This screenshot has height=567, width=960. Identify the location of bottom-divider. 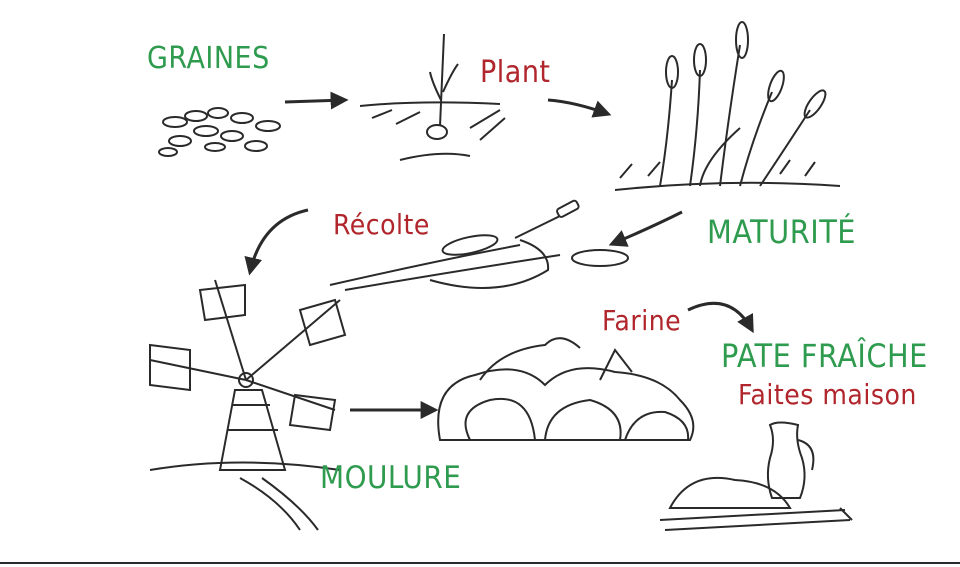
(480, 563).